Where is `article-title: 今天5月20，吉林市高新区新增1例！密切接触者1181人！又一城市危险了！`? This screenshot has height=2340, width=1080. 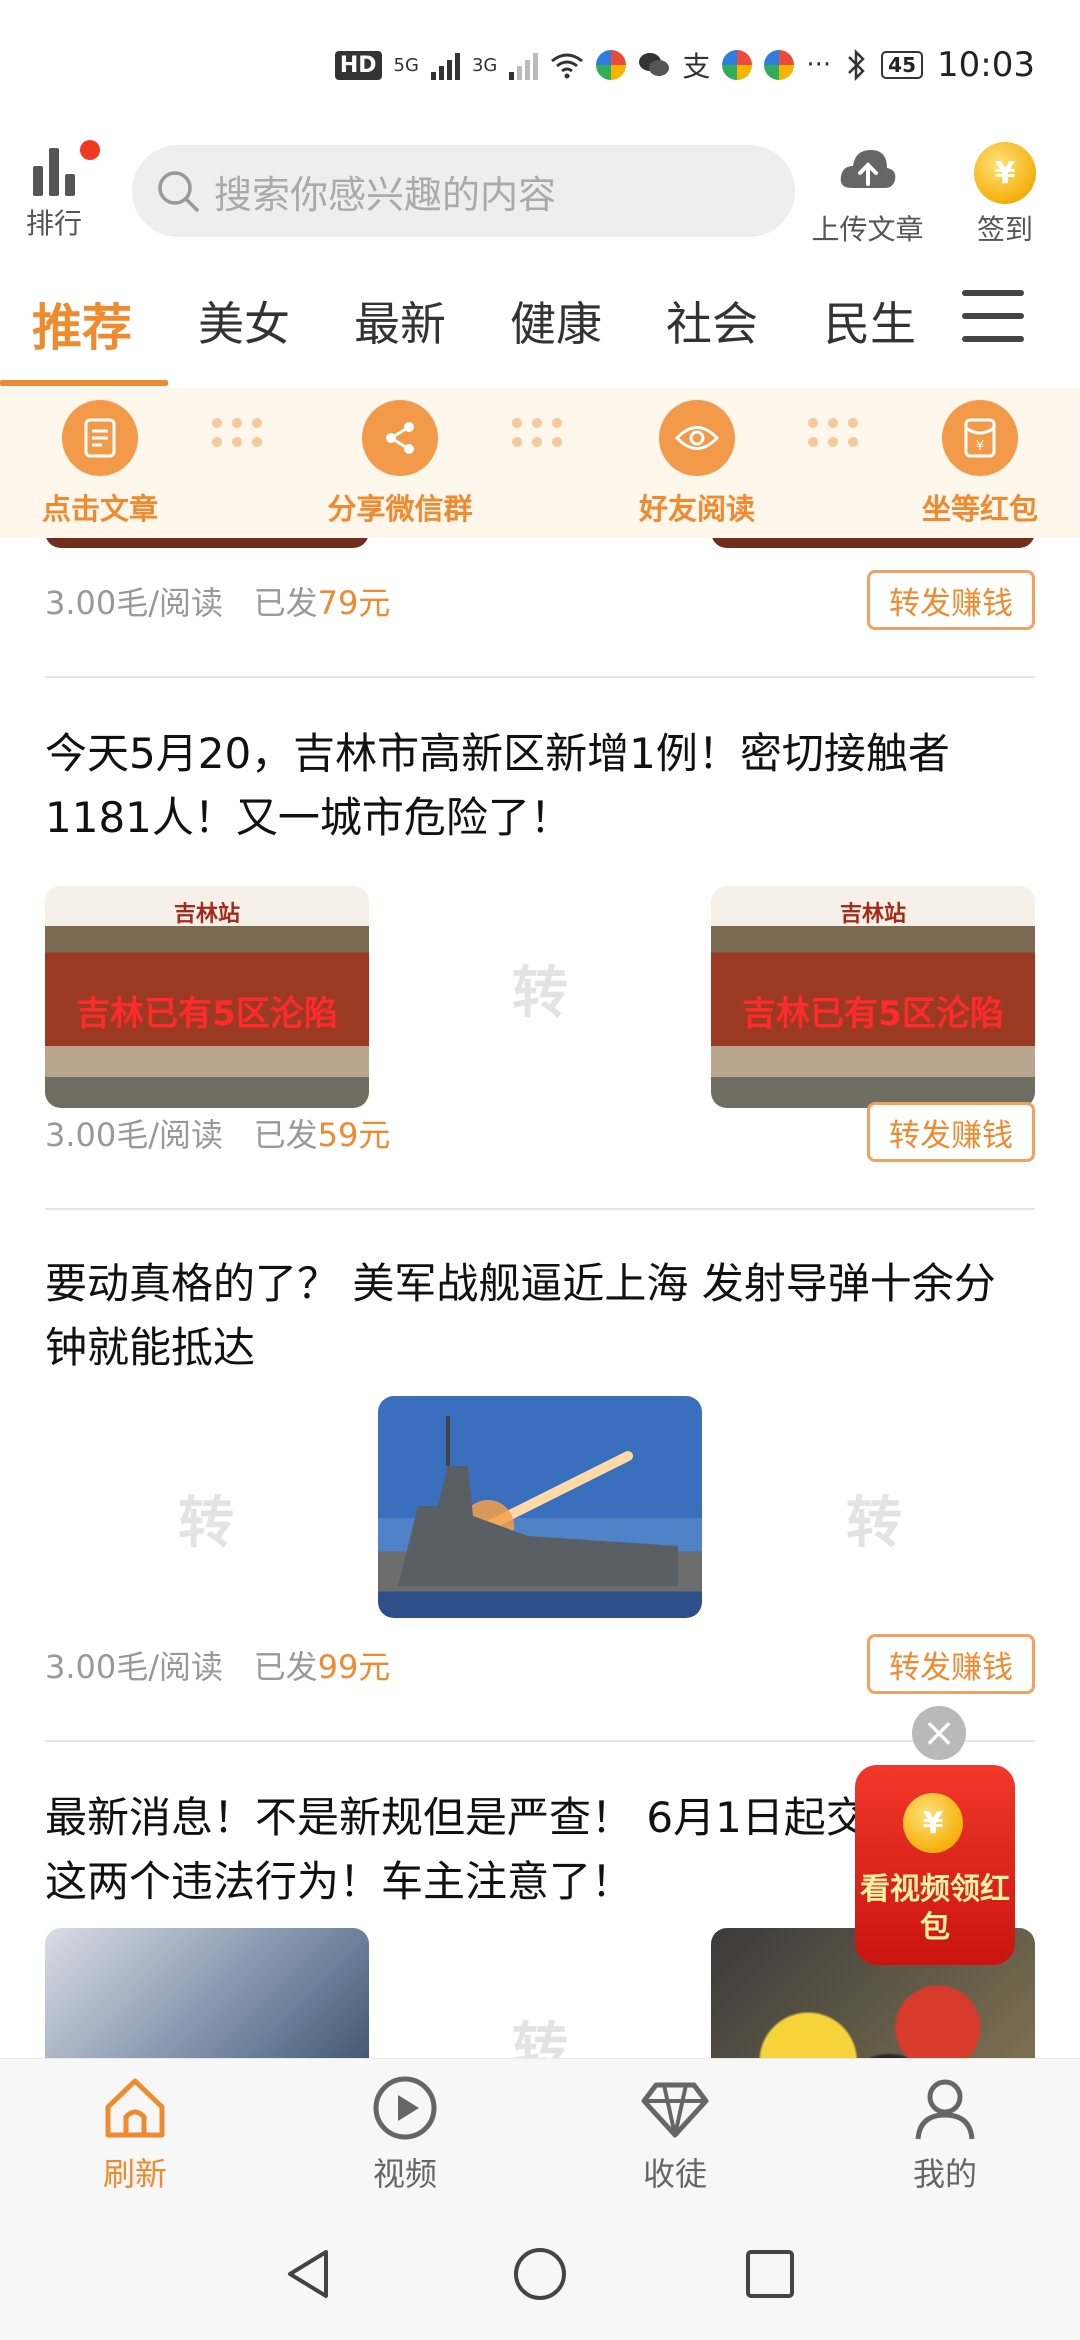 article-title: 今天5月20，吉林市高新区新增1例！密切接触者1181人！又一城市危险了！ is located at coordinates (540, 786).